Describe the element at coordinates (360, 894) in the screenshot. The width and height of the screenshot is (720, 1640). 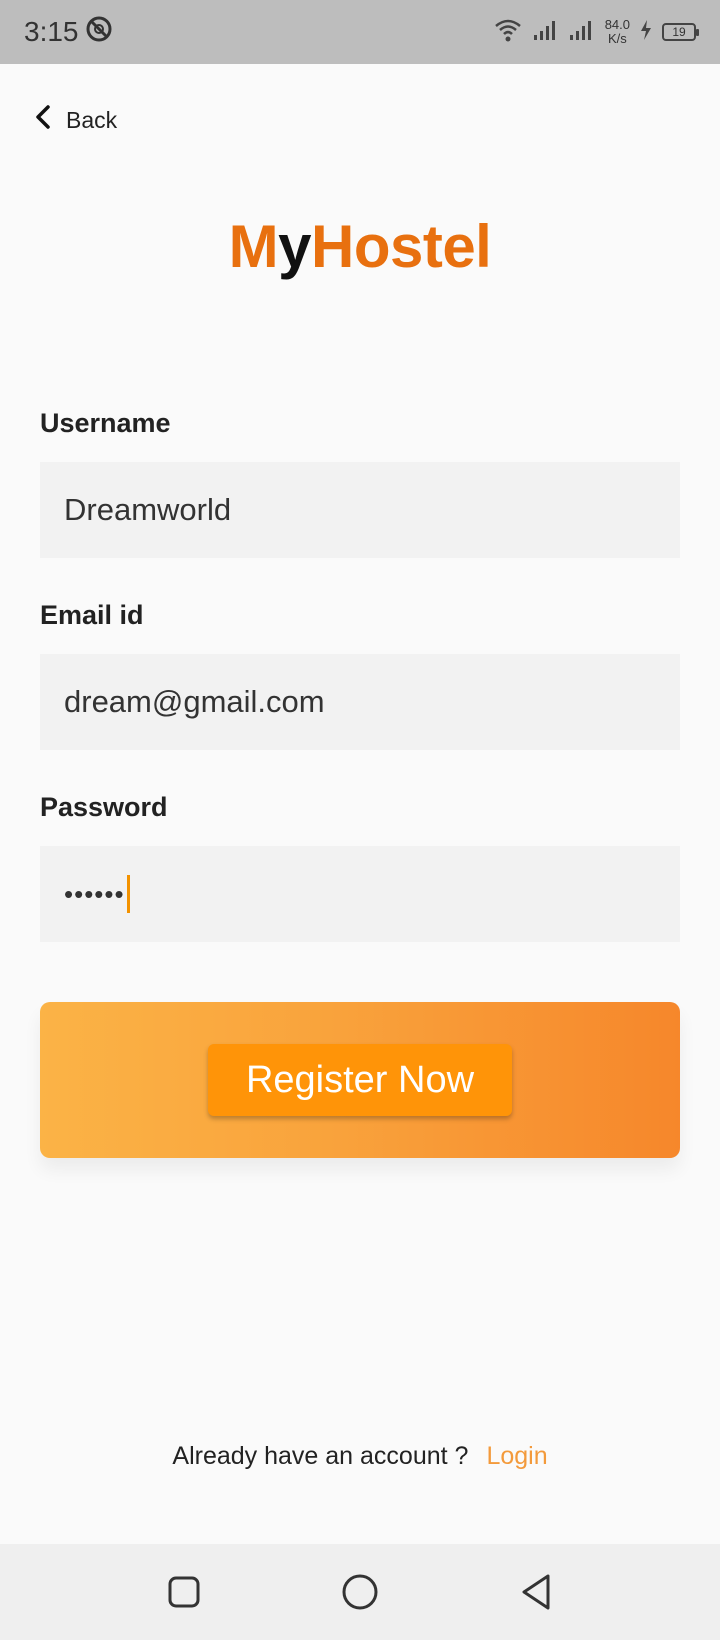
I see `password-field: ••••••` at that location.